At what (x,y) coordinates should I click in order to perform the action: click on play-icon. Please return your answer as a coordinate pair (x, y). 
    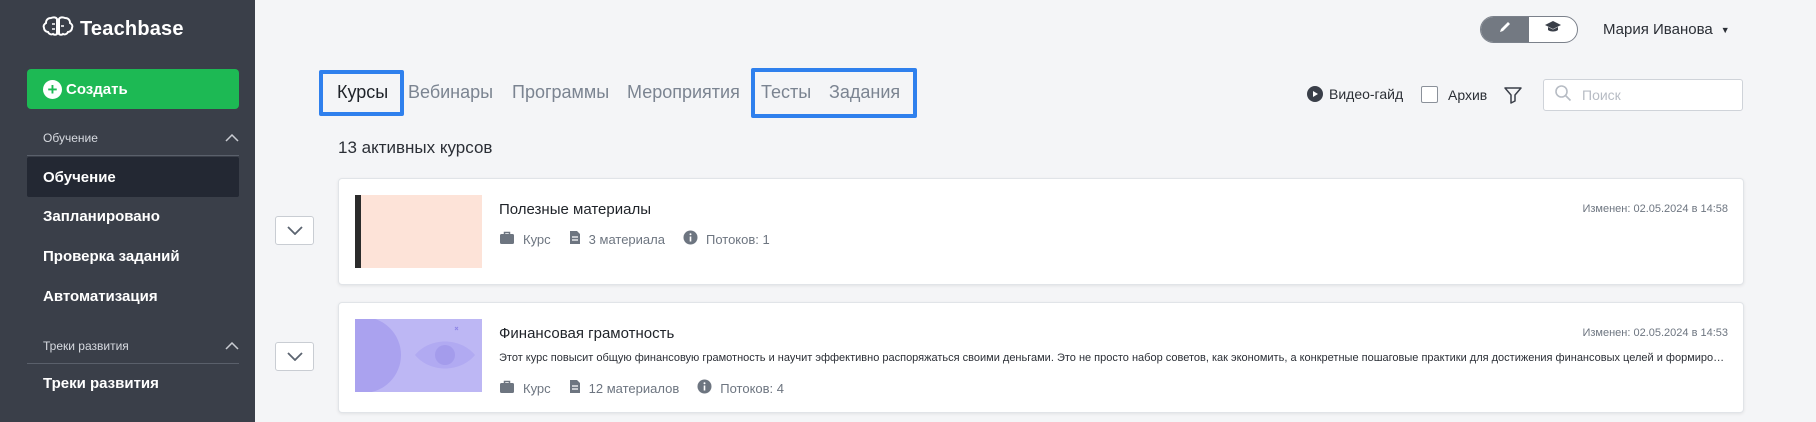
    Looking at the image, I should click on (1315, 94).